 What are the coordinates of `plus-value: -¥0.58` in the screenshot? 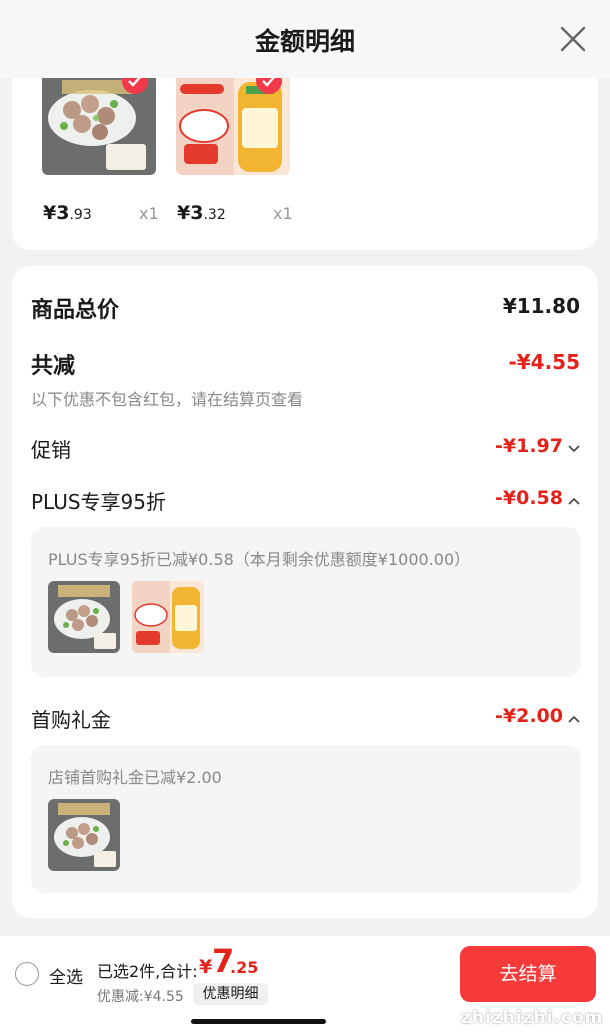 It's located at (529, 498).